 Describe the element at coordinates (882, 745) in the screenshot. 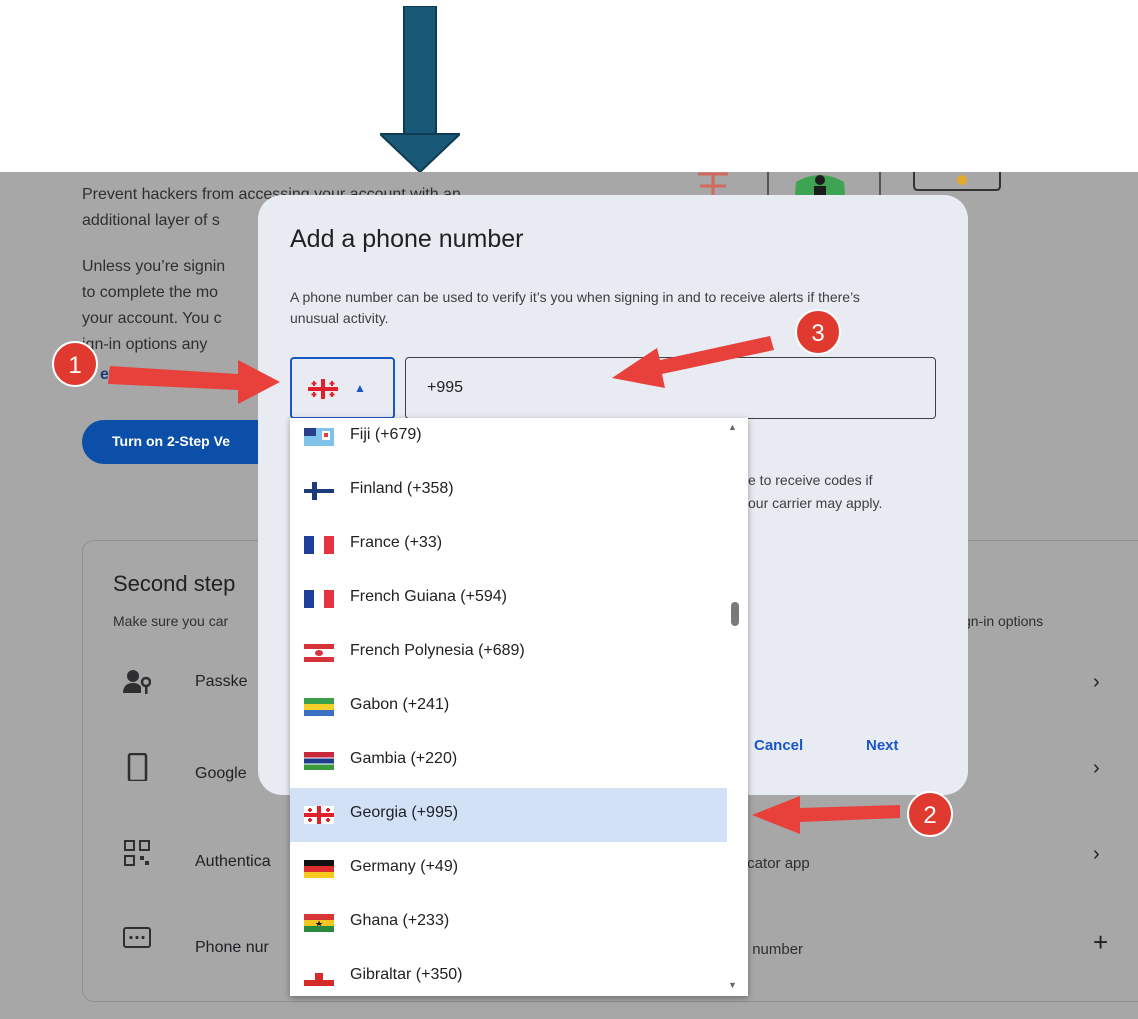

I see `next-button: Next` at that location.